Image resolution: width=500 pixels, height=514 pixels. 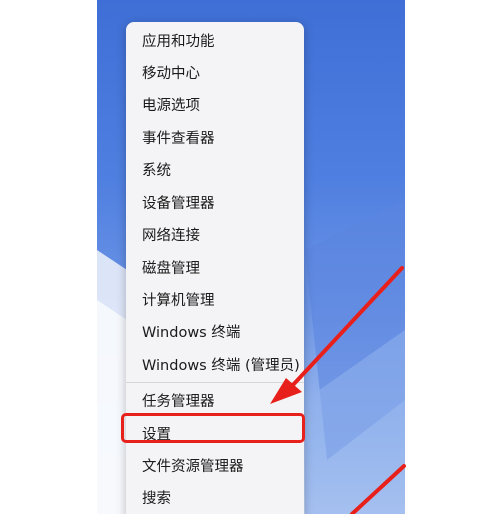 What do you see at coordinates (378, 489) in the screenshot?
I see `secondary-arrow-line` at bounding box center [378, 489].